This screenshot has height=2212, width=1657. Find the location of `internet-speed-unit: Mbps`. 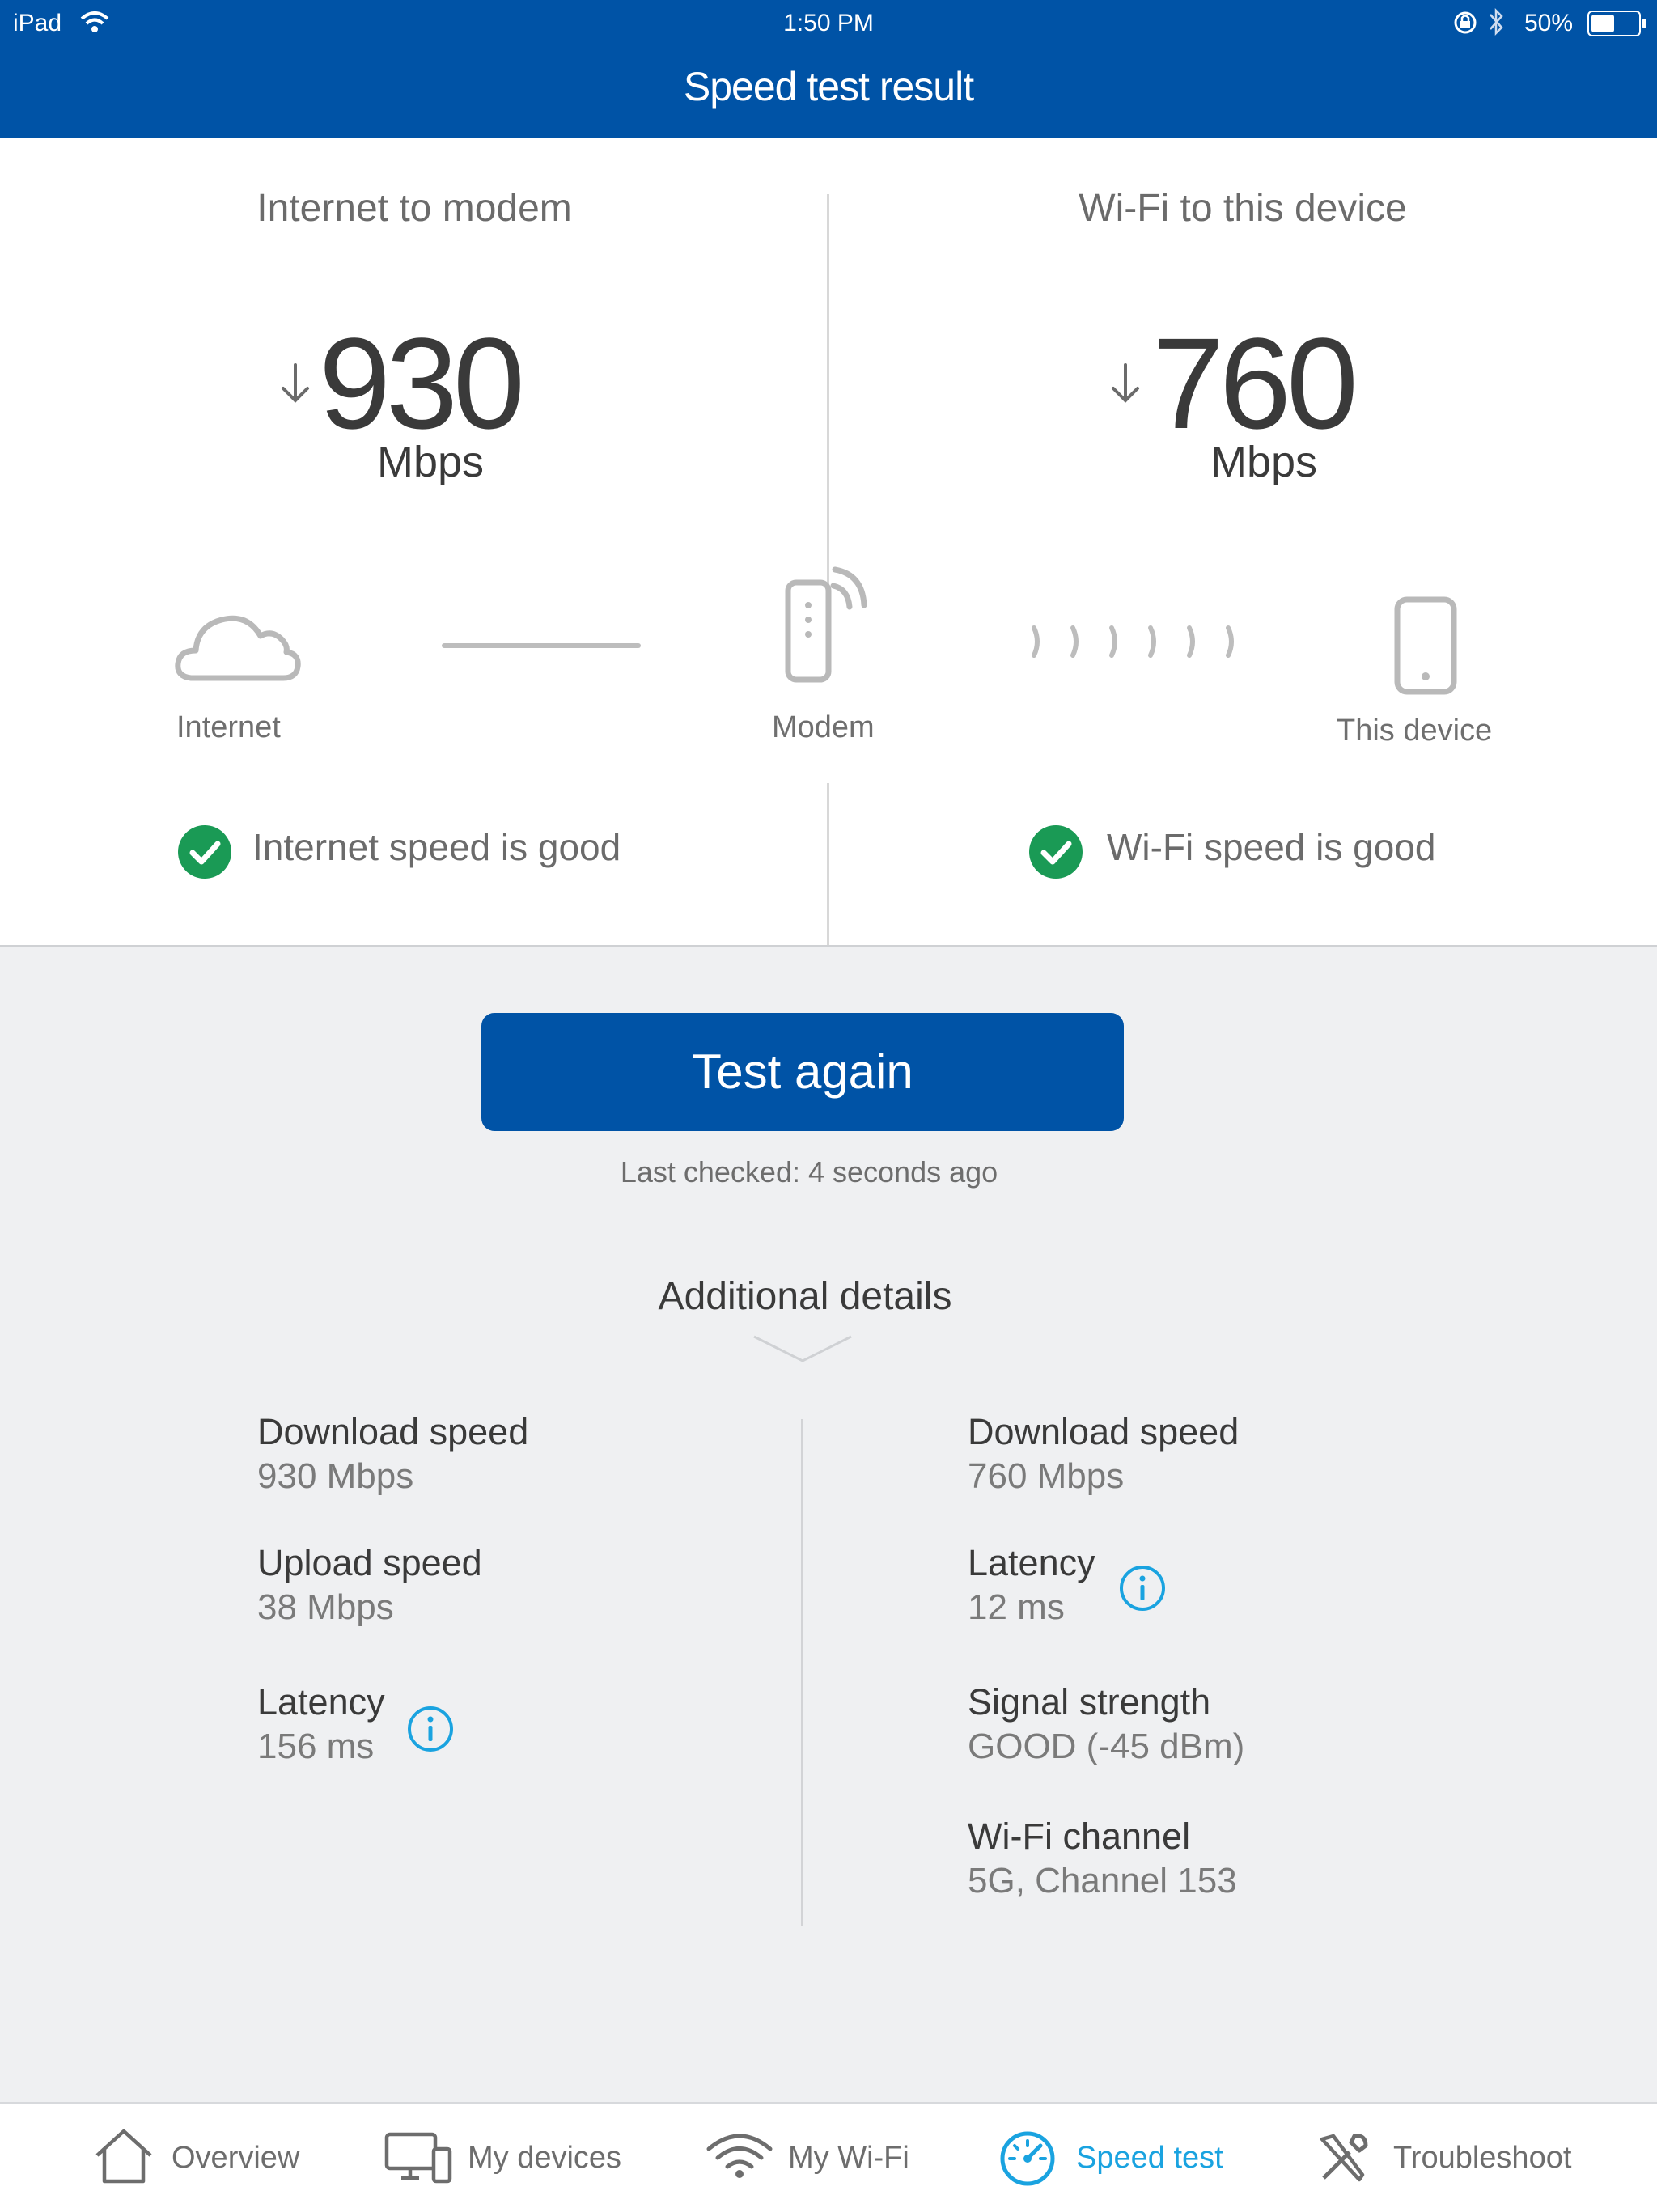

internet-speed-unit: Mbps is located at coordinates (431, 462).